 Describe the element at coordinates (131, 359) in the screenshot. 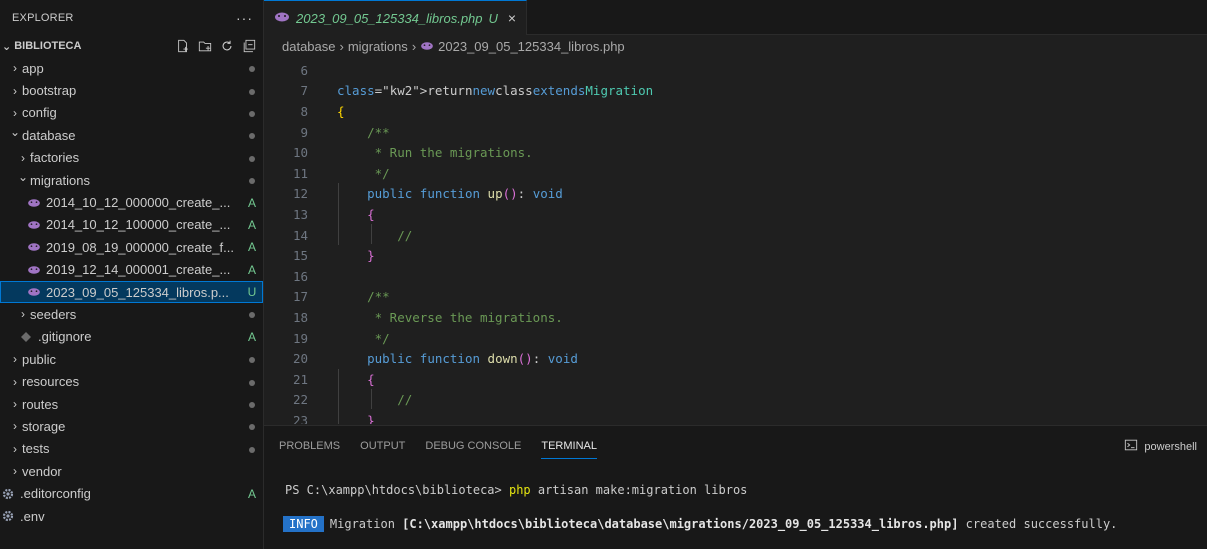

I see `folder-item: › public` at that location.